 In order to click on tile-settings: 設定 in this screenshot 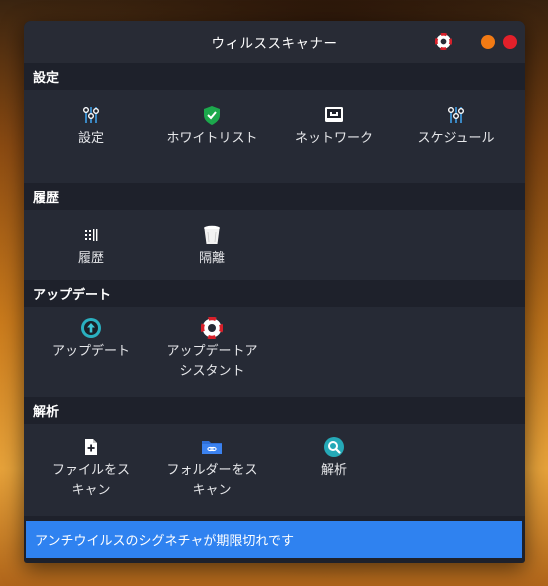, I will do `click(91, 126)`.